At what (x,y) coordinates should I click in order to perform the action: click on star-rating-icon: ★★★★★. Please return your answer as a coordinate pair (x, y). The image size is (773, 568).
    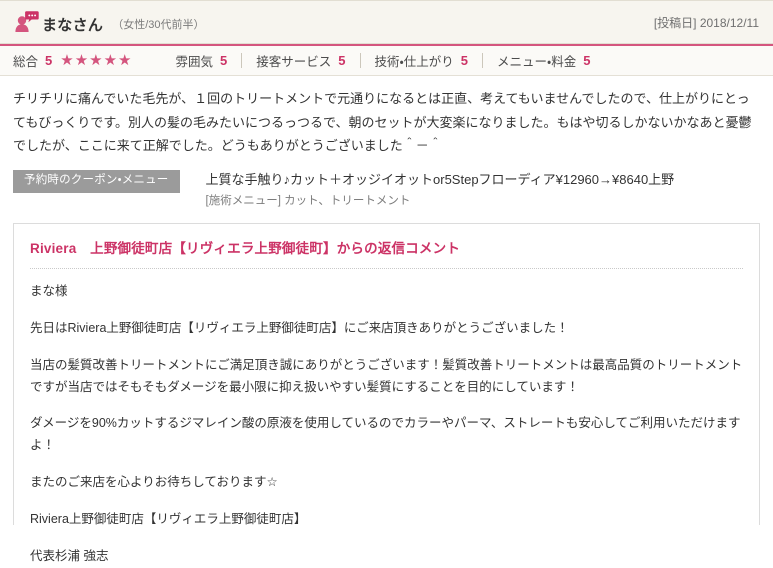
    Looking at the image, I should click on (96, 60).